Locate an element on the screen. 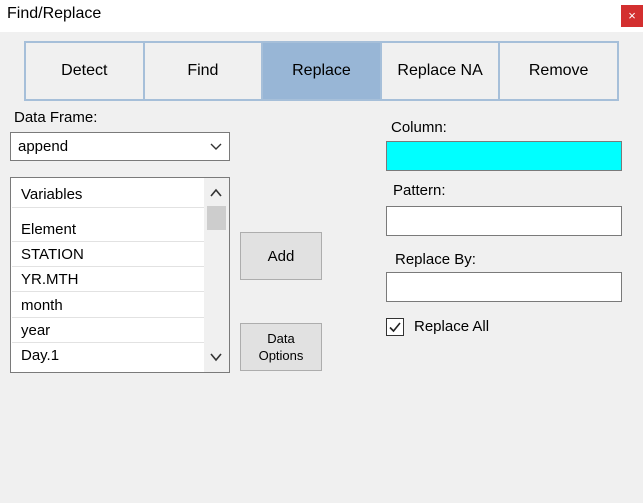 This screenshot has width=643, height=503. tab-replace: Replace is located at coordinates (322, 71).